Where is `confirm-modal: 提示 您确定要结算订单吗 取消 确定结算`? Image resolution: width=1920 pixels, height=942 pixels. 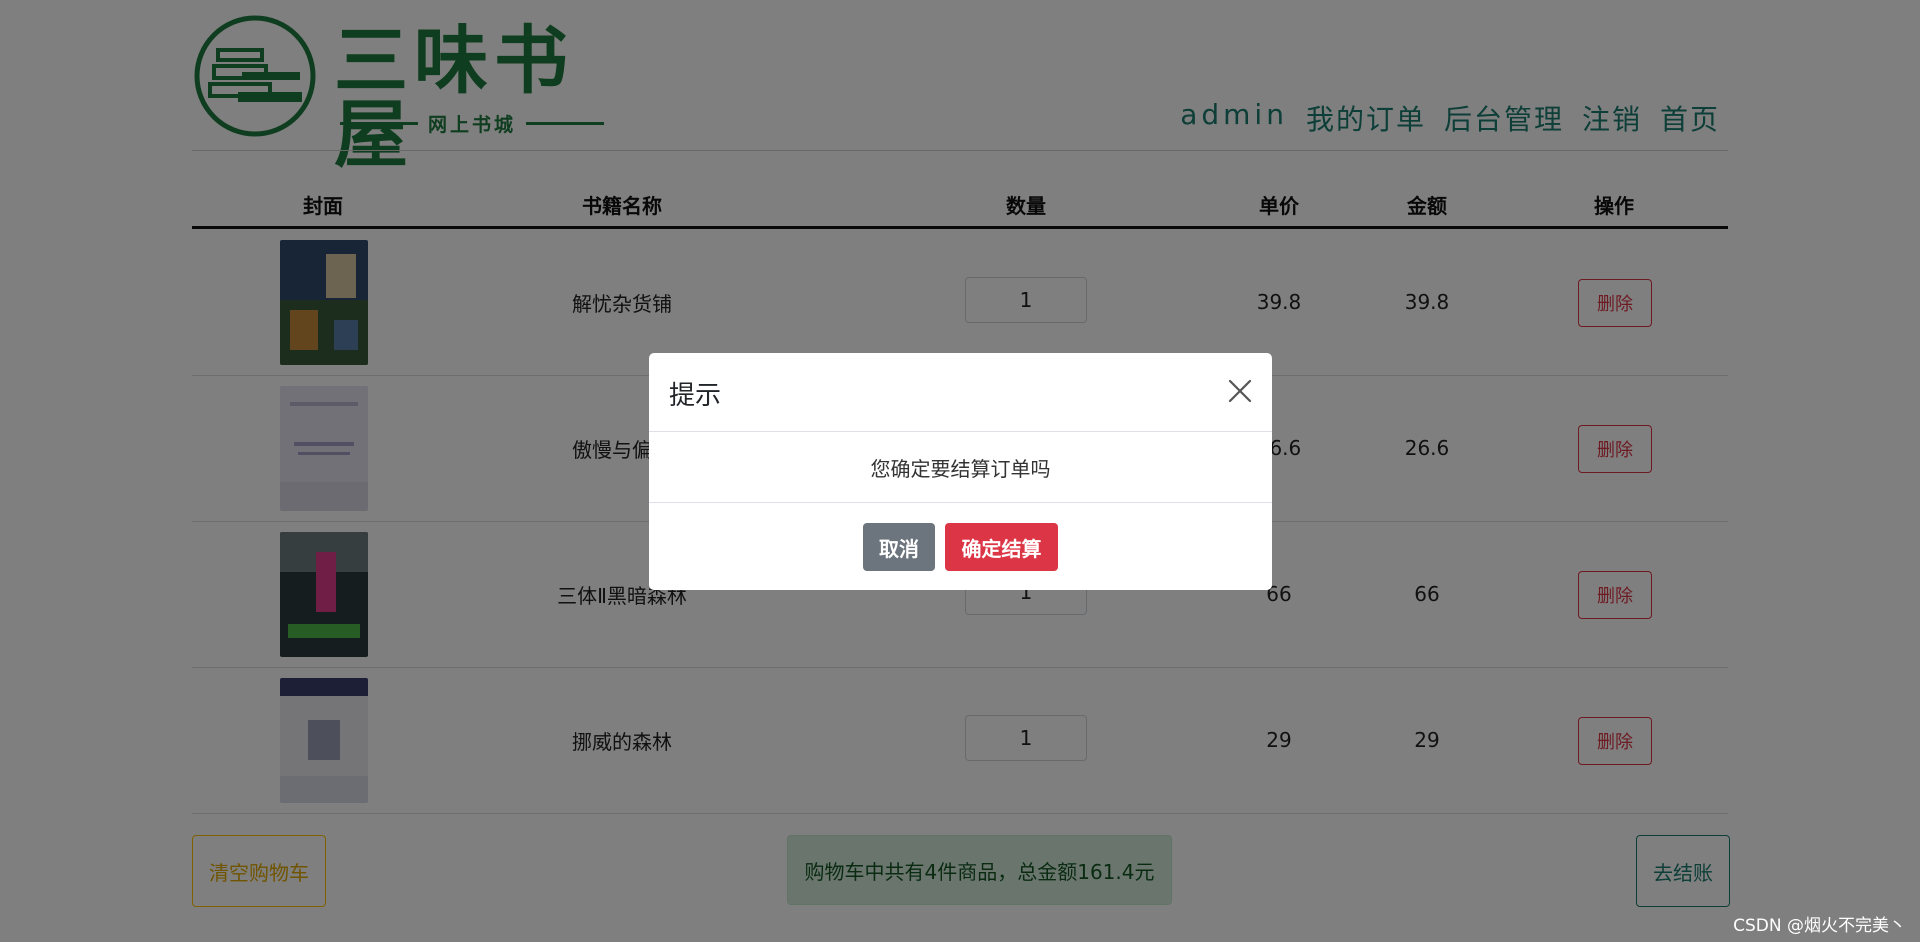 confirm-modal: 提示 您确定要结算订单吗 取消 确定结算 is located at coordinates (960, 471).